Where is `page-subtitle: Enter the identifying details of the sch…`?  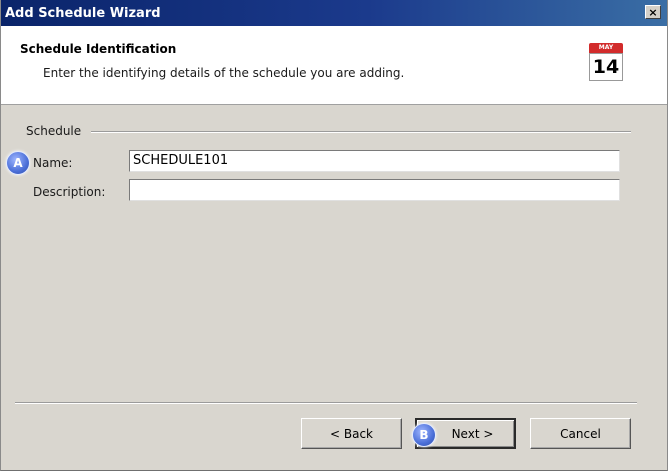 page-subtitle: Enter the identifying details of the sch… is located at coordinates (224, 73).